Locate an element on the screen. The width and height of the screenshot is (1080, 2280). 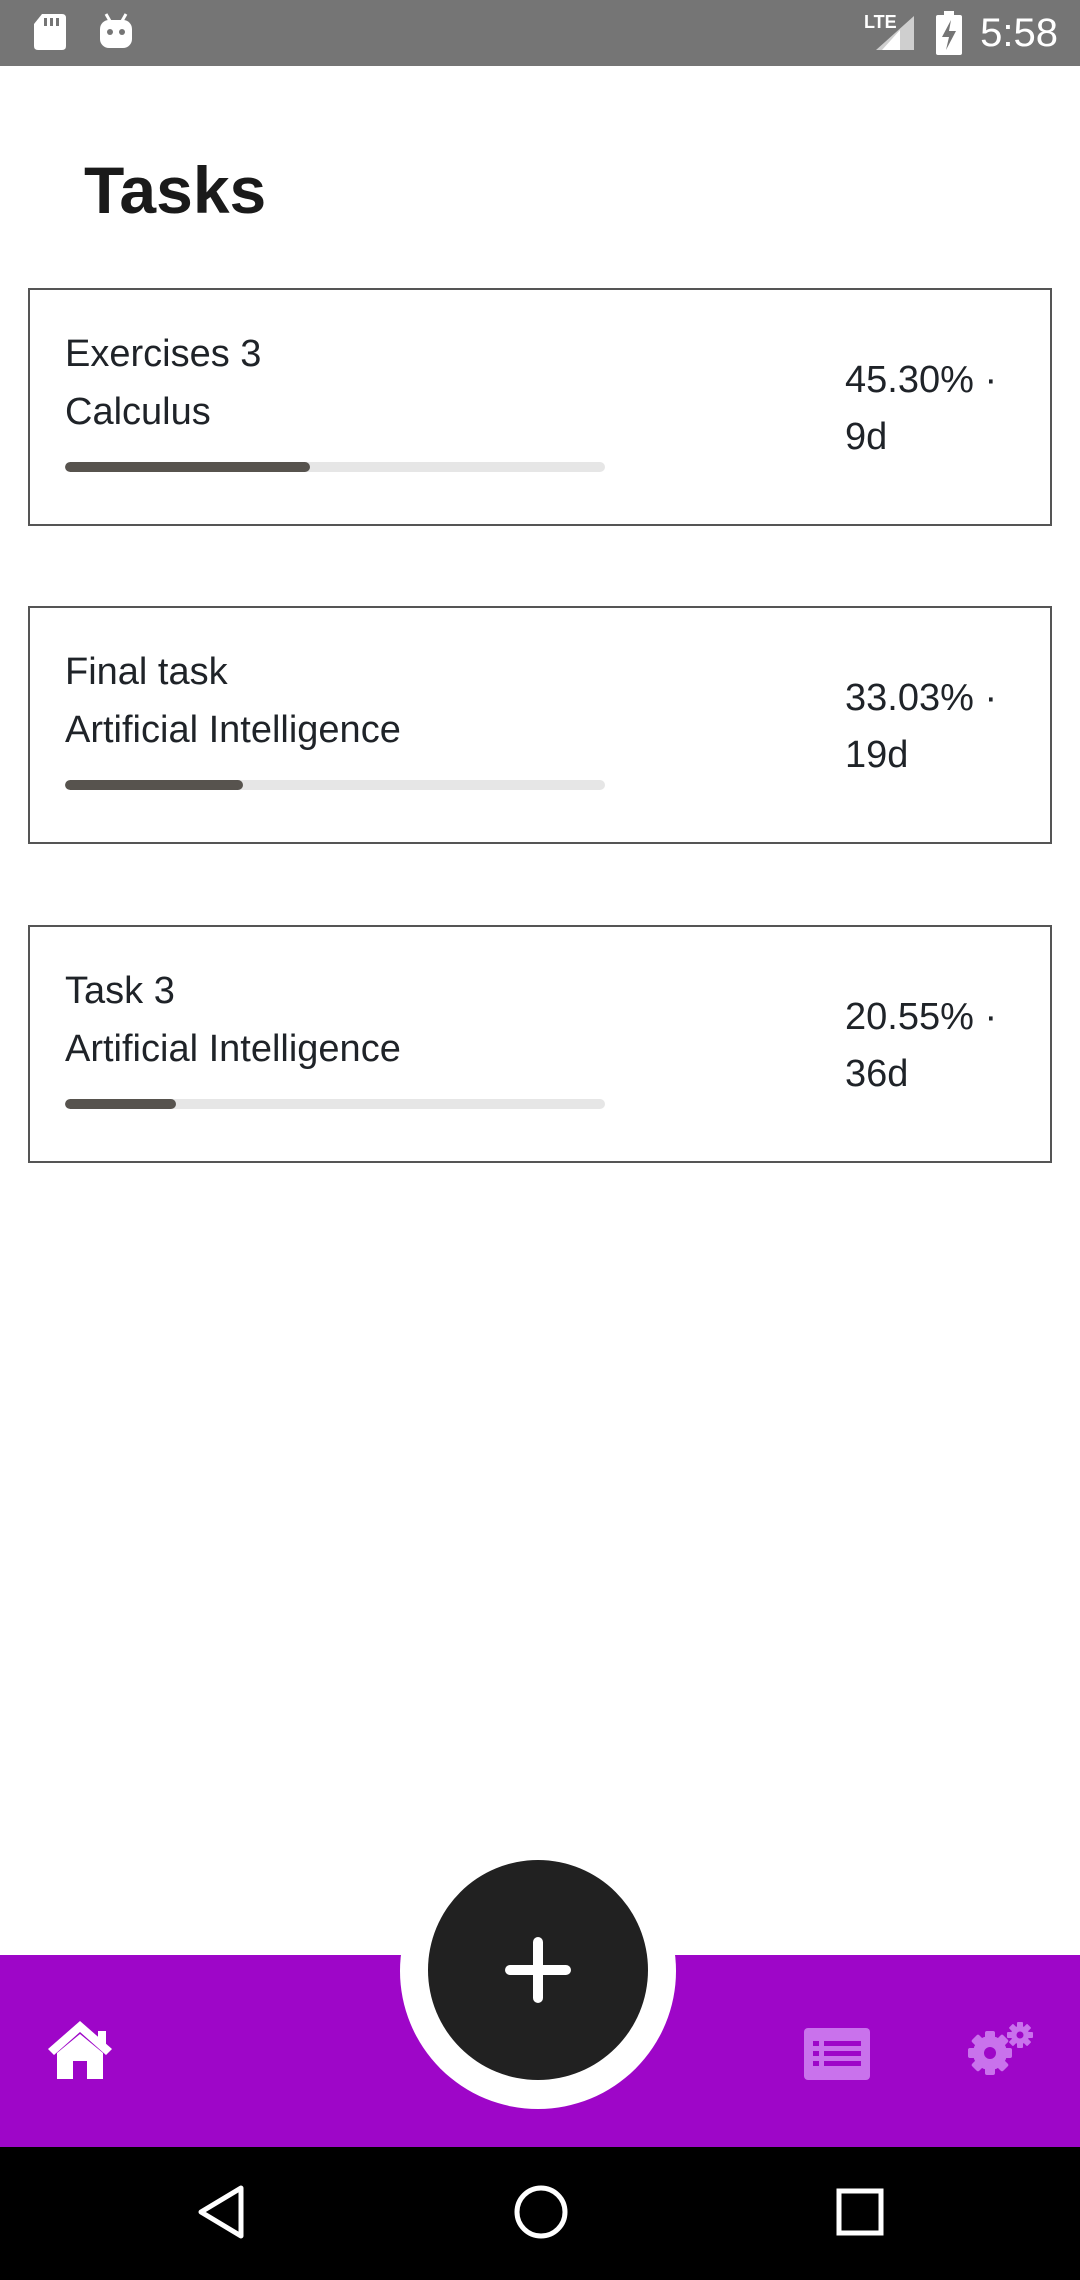
home-circle-icon is located at coordinates (541, 2212).